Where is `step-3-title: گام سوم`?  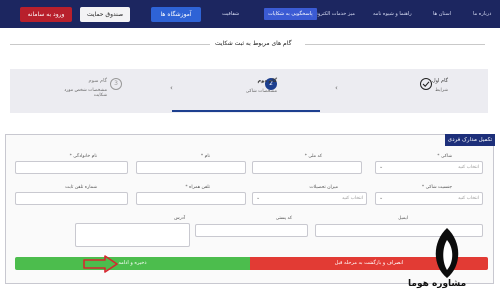 step-3-title: گام سوم is located at coordinates (97, 81).